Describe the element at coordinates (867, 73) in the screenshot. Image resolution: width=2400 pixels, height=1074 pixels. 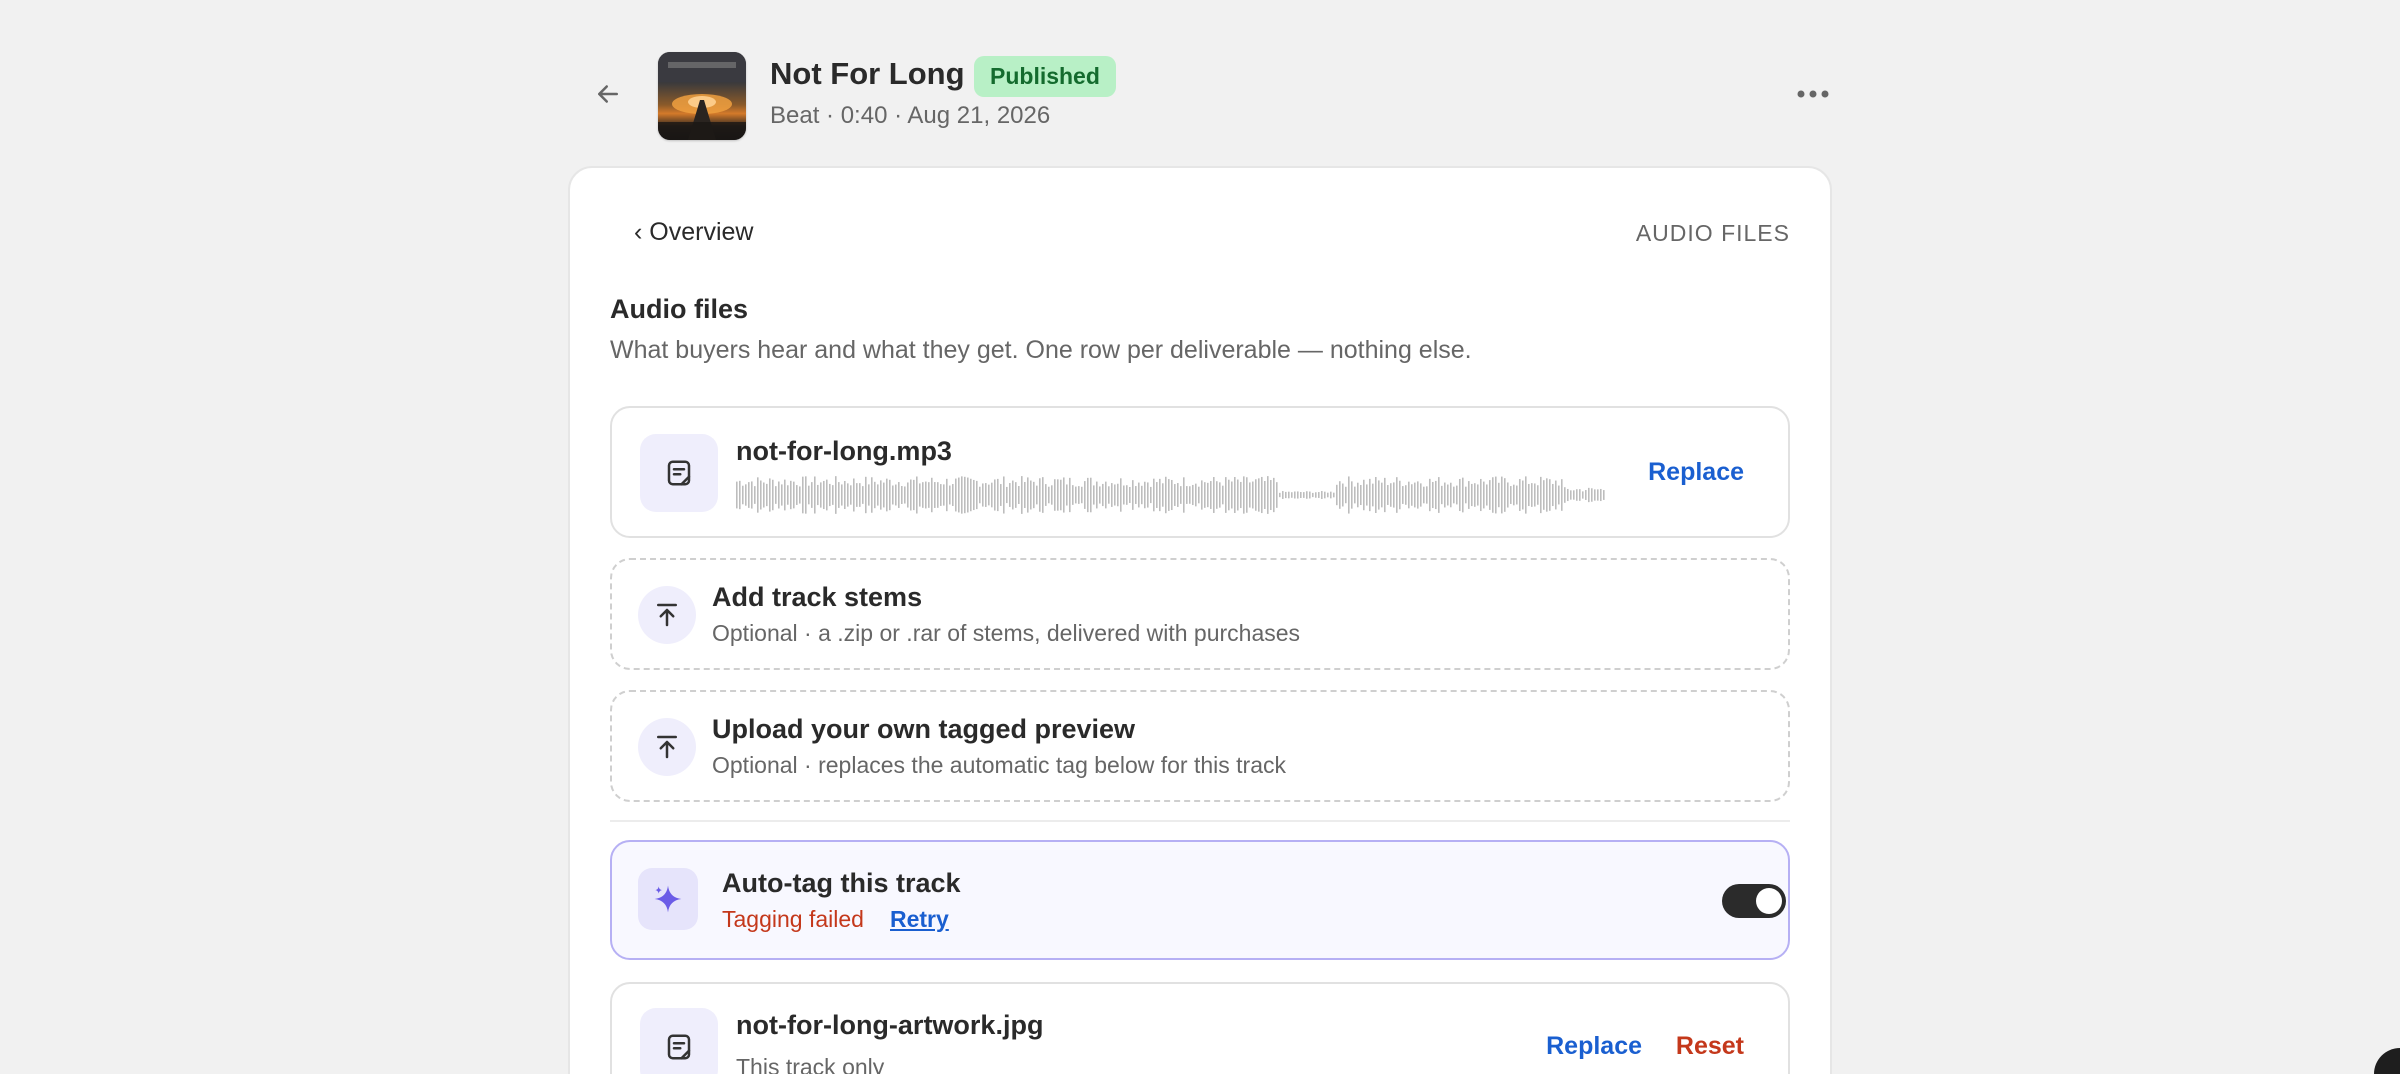
I see `track-title: Not For Long` at that location.